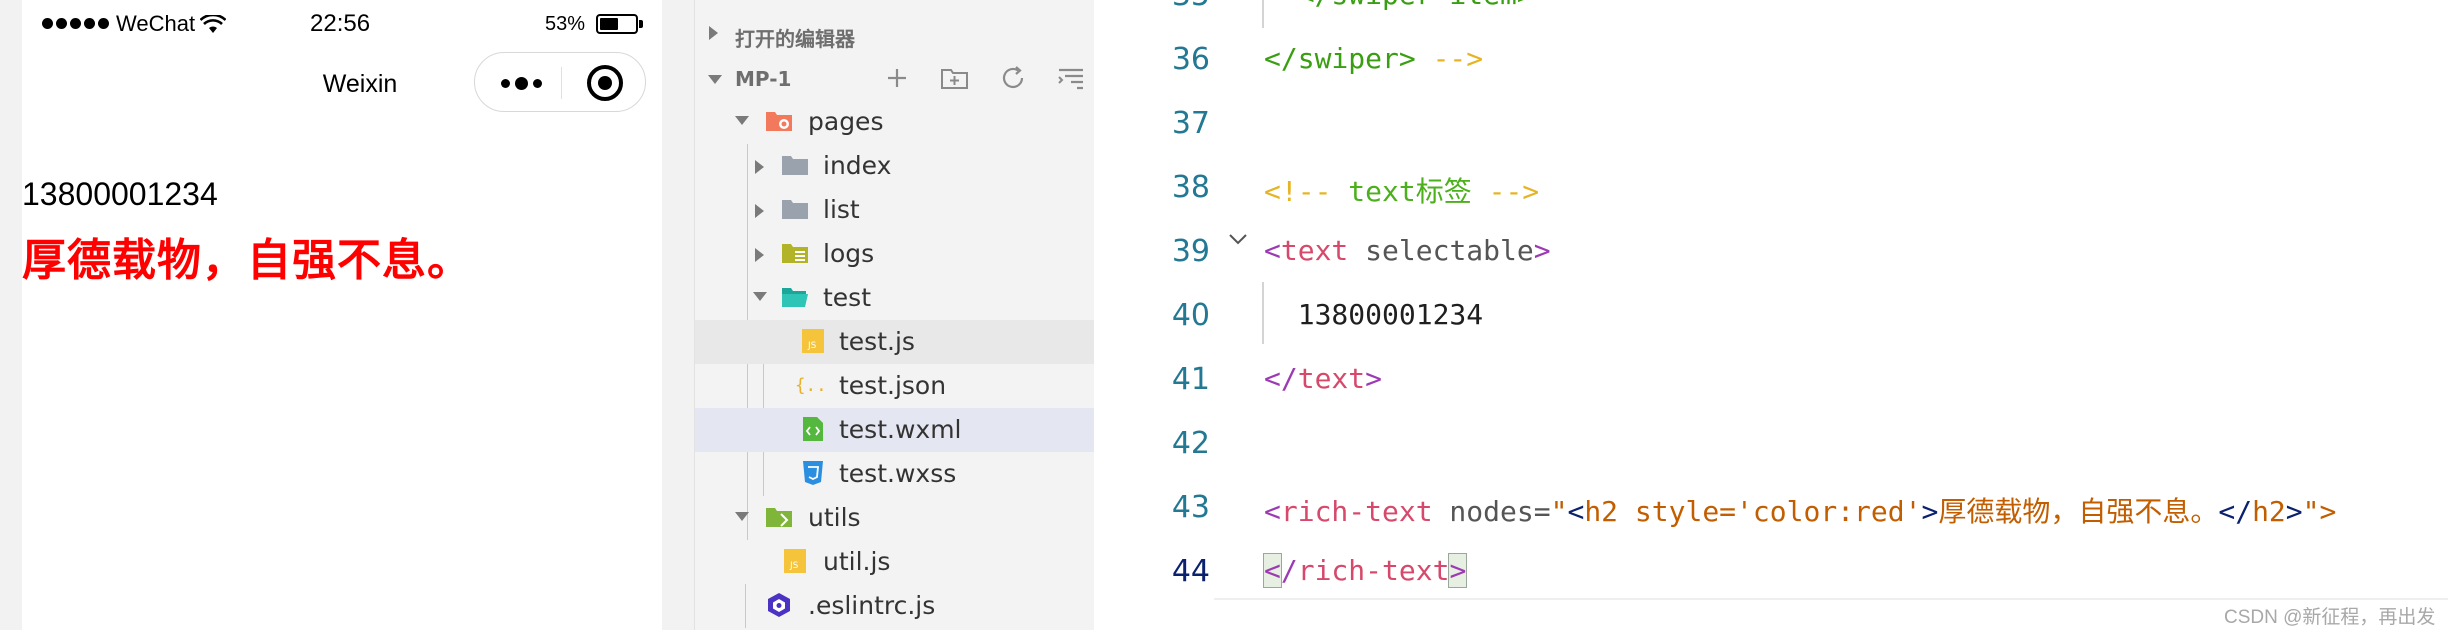  Describe the element at coordinates (895, 430) in the screenshot. I see `tree-item-test-wxml: test.wxml` at that location.